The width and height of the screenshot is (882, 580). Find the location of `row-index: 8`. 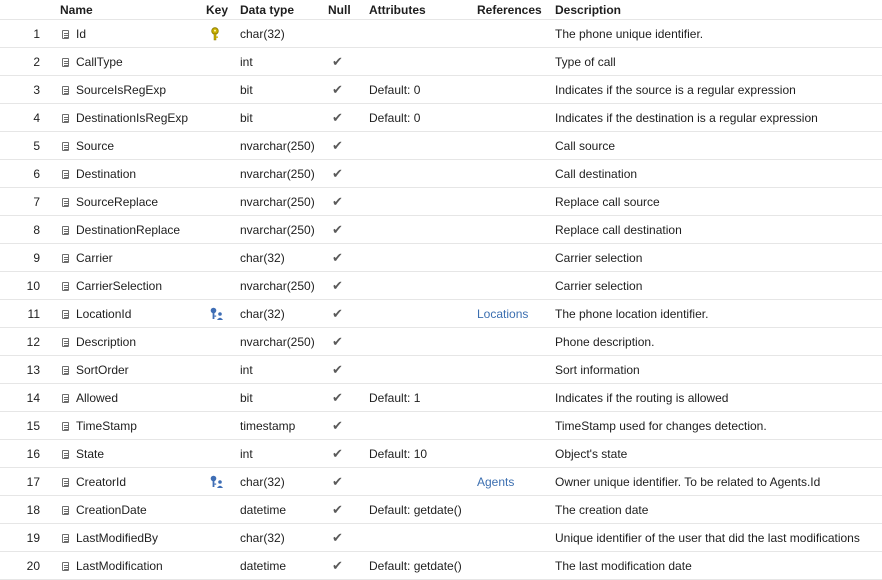

row-index: 8 is located at coordinates (27, 229).